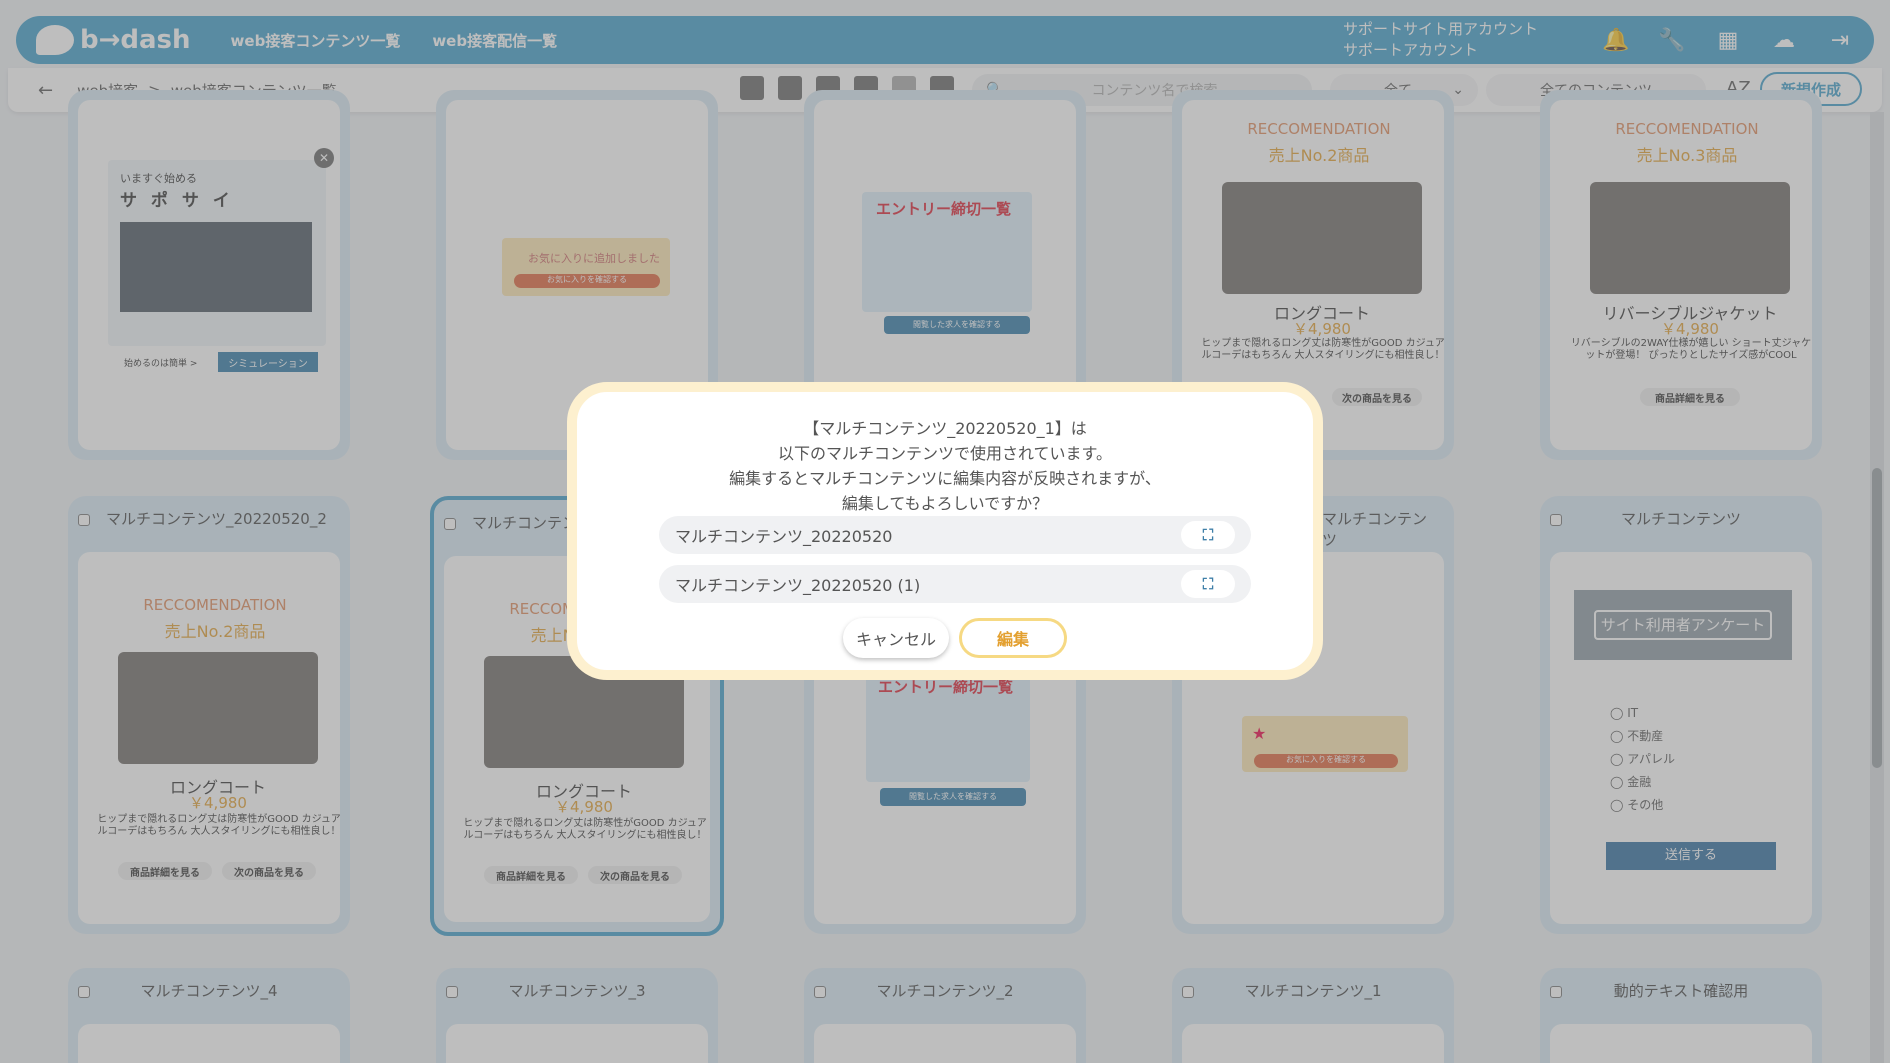  I want to click on linked-content-name: マルチコンテンツ_20220520, so click(784, 536).